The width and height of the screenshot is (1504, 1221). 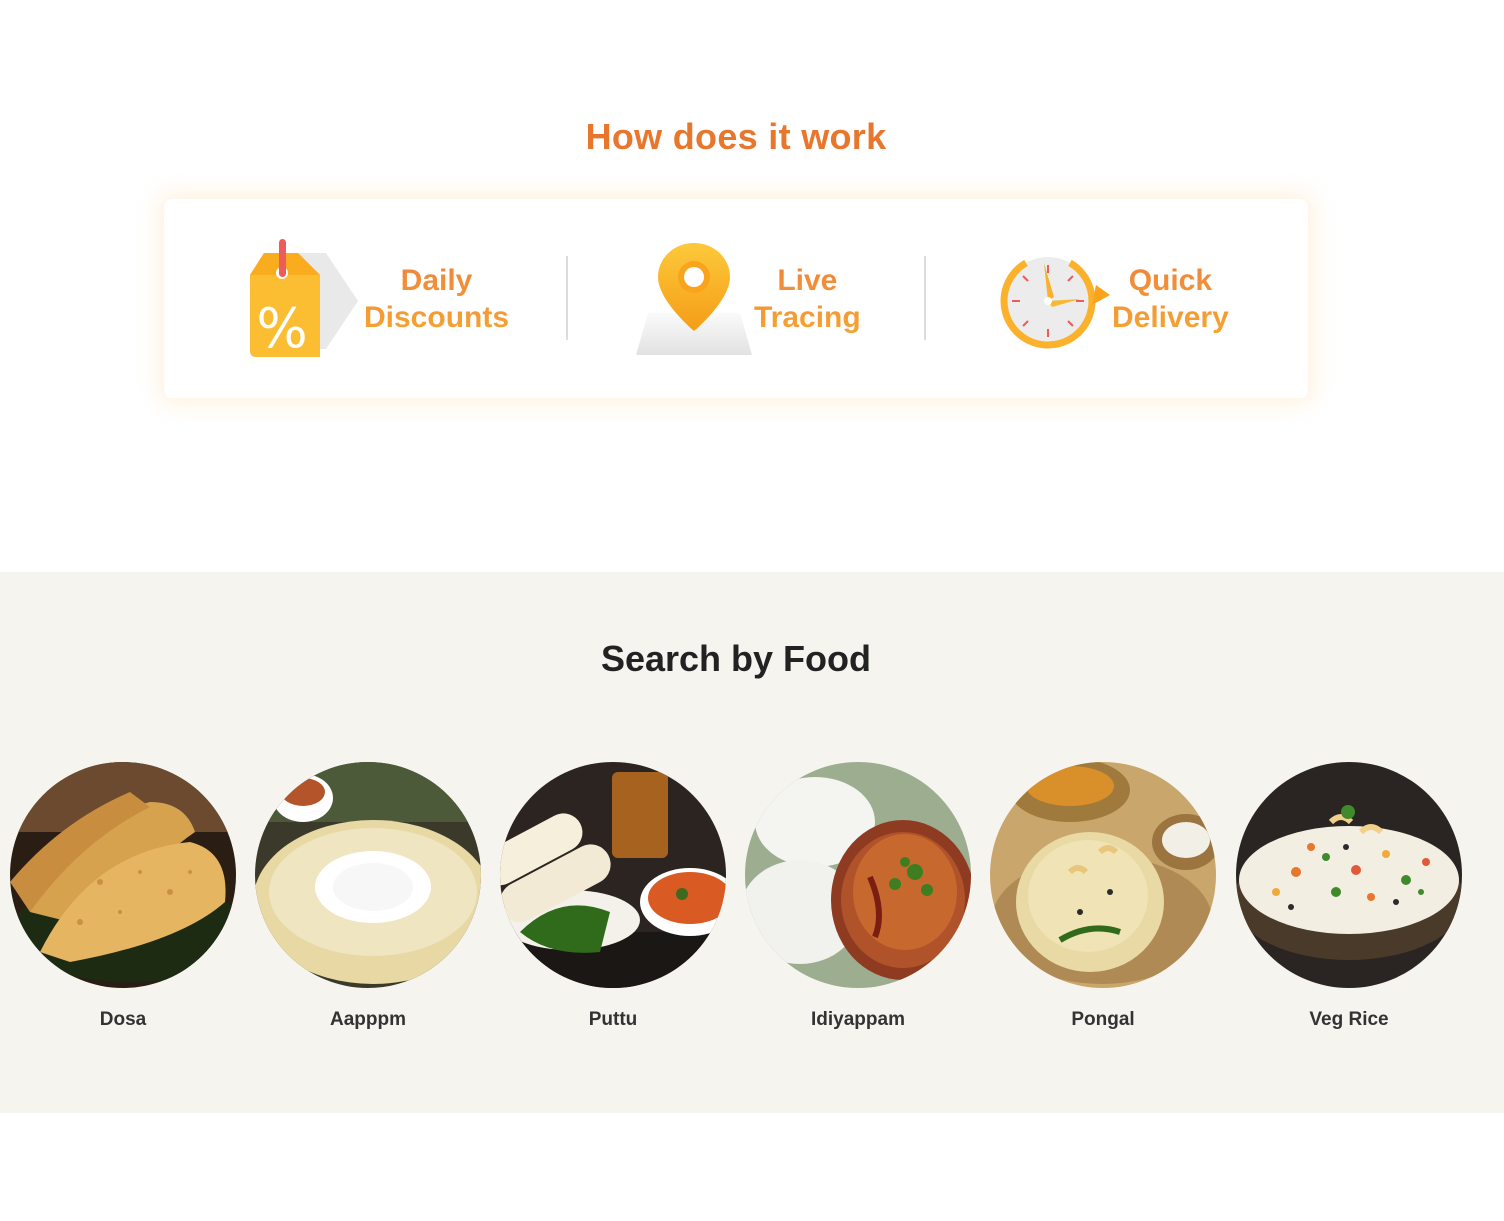 I want to click on food-label: Pongal, so click(x=1103, y=1020).